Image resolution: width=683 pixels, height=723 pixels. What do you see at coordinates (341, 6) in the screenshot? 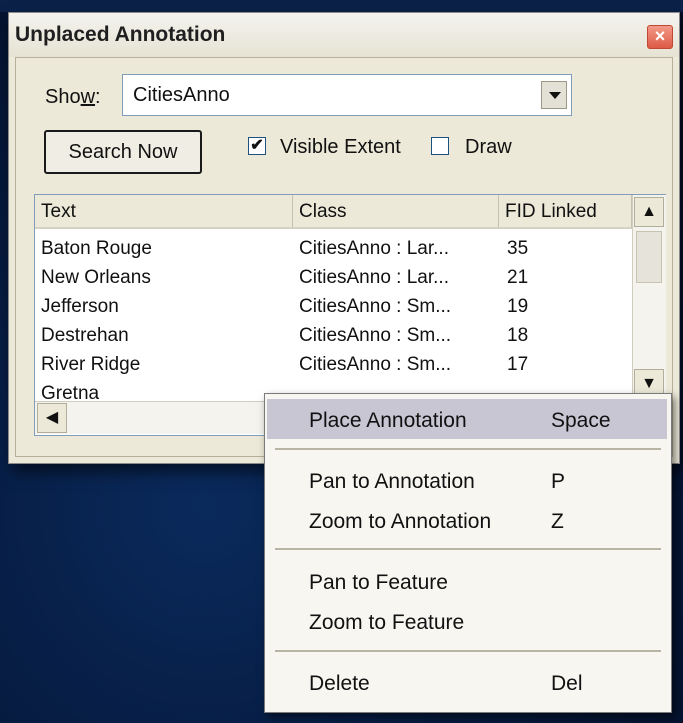
I see `desktop-background` at bounding box center [341, 6].